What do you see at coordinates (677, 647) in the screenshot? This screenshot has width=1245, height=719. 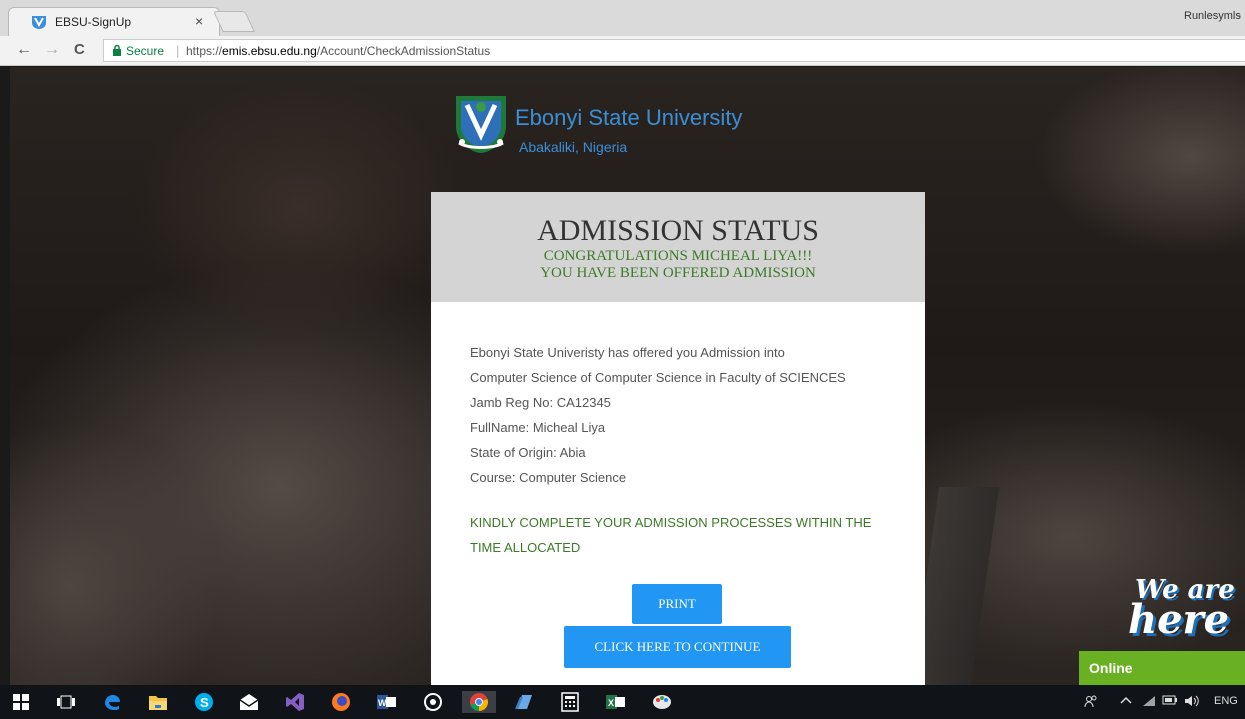 I see `continue-button: CLICK HERE TO CONTINUE` at bounding box center [677, 647].